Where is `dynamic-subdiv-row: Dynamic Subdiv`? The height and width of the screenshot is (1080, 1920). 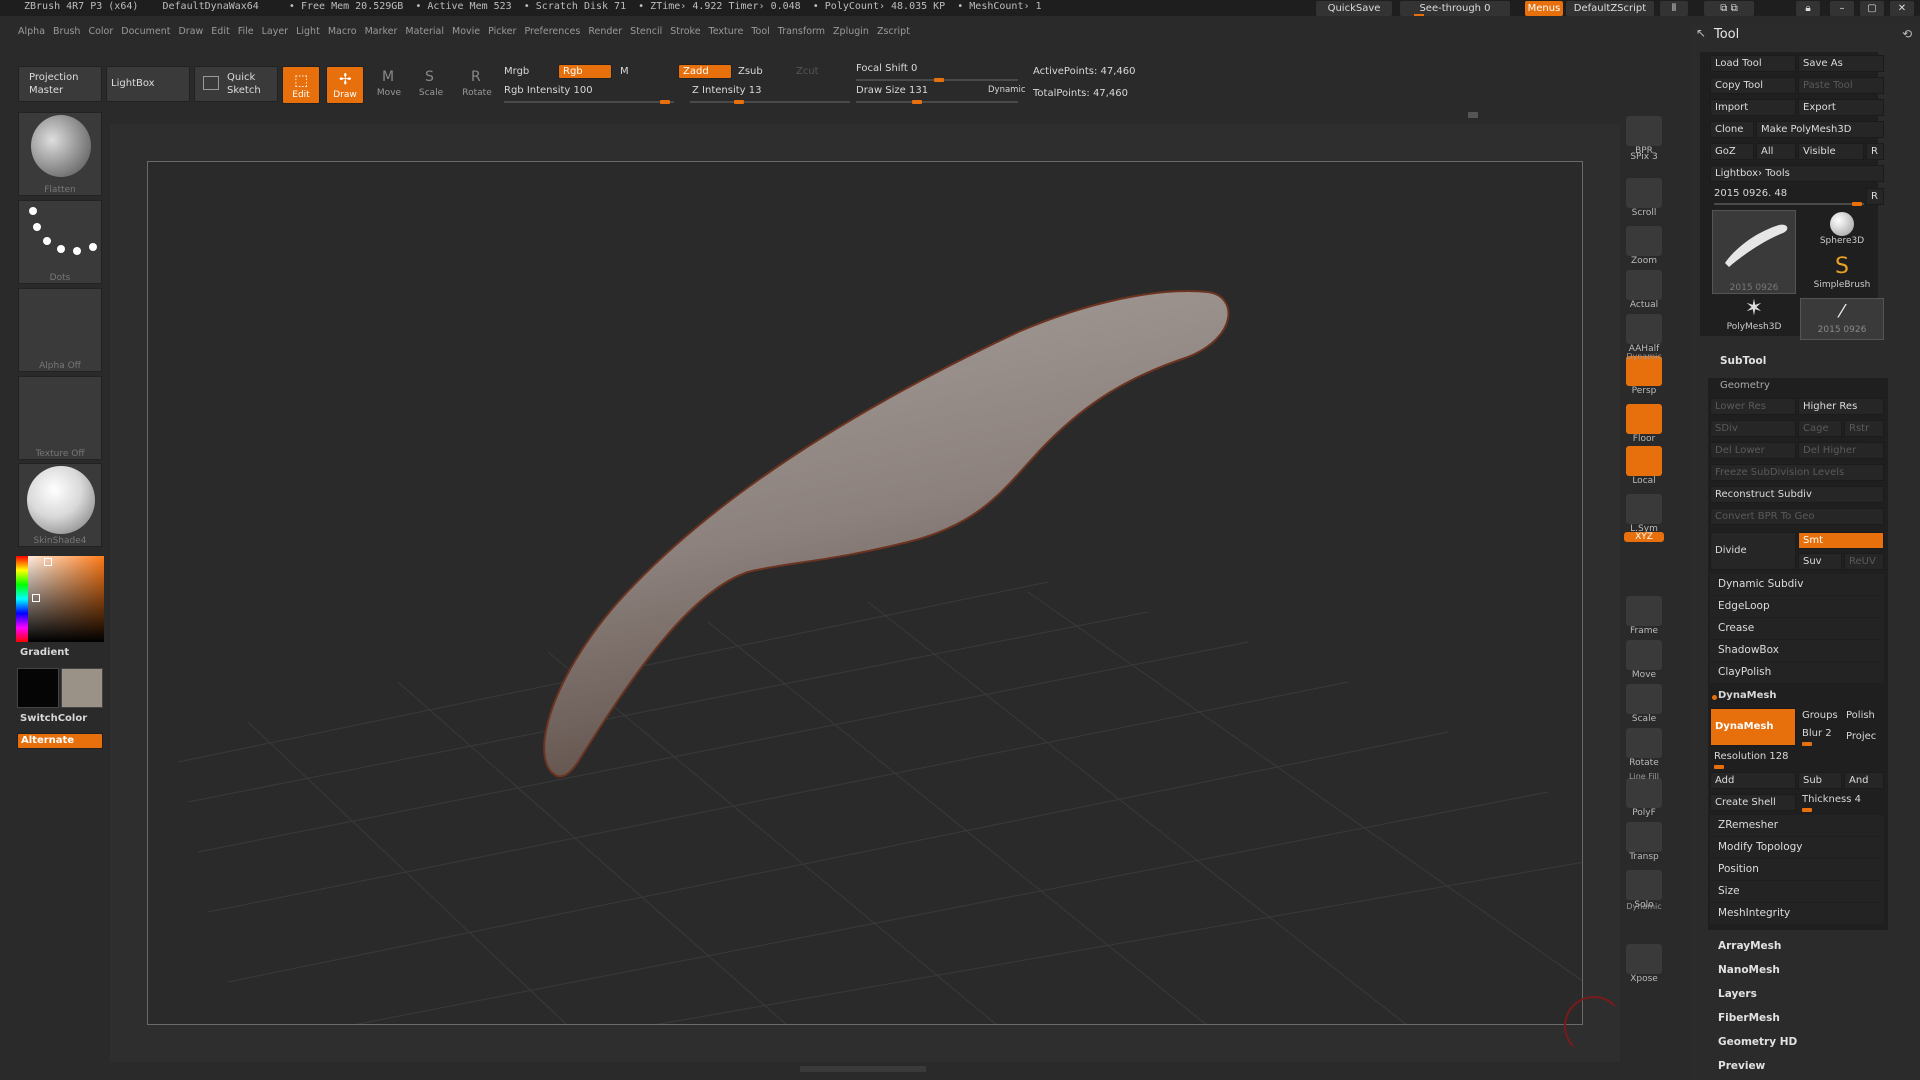
dynamic-subdiv-row: Dynamic Subdiv is located at coordinates (1797, 584).